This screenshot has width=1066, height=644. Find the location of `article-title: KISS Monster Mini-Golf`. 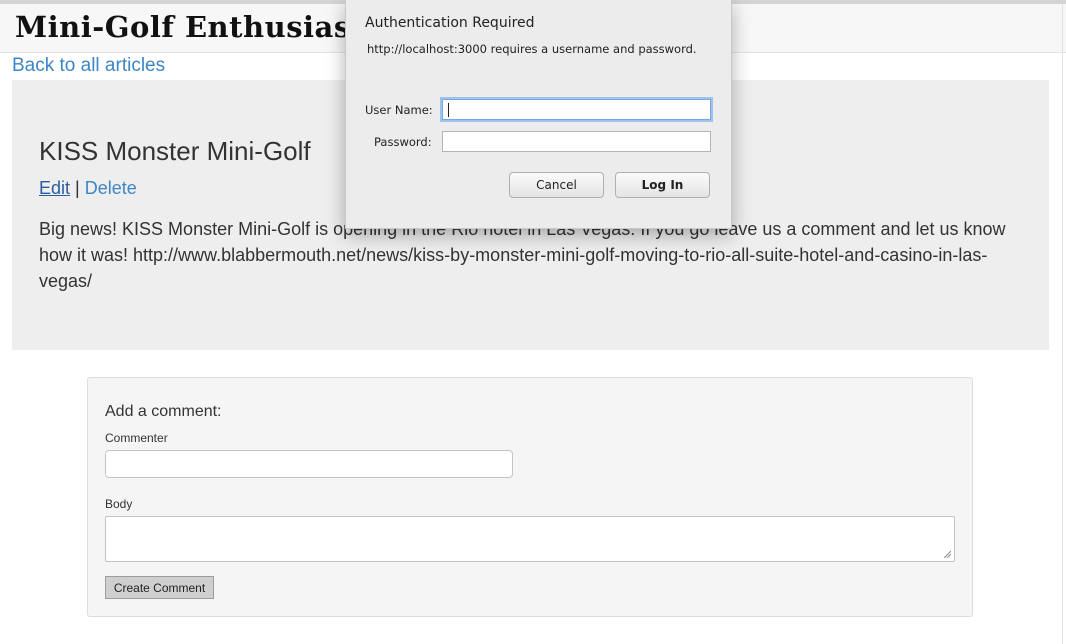

article-title: KISS Monster Mini-Golf is located at coordinates (175, 151).